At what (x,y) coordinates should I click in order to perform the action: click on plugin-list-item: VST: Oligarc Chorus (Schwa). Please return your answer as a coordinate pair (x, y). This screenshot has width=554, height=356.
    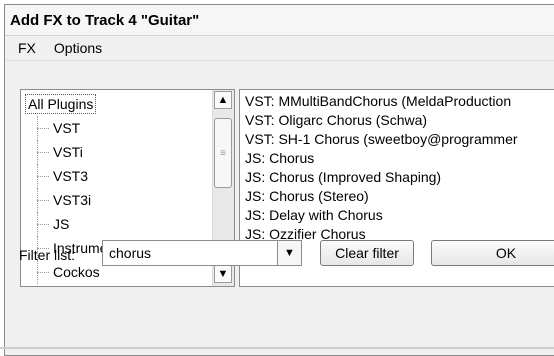
    Looking at the image, I should click on (379, 120).